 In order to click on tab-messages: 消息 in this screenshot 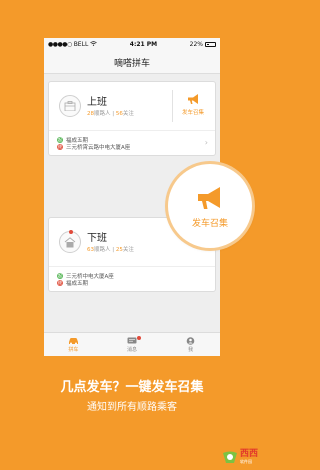, I will do `click(132, 344)`.